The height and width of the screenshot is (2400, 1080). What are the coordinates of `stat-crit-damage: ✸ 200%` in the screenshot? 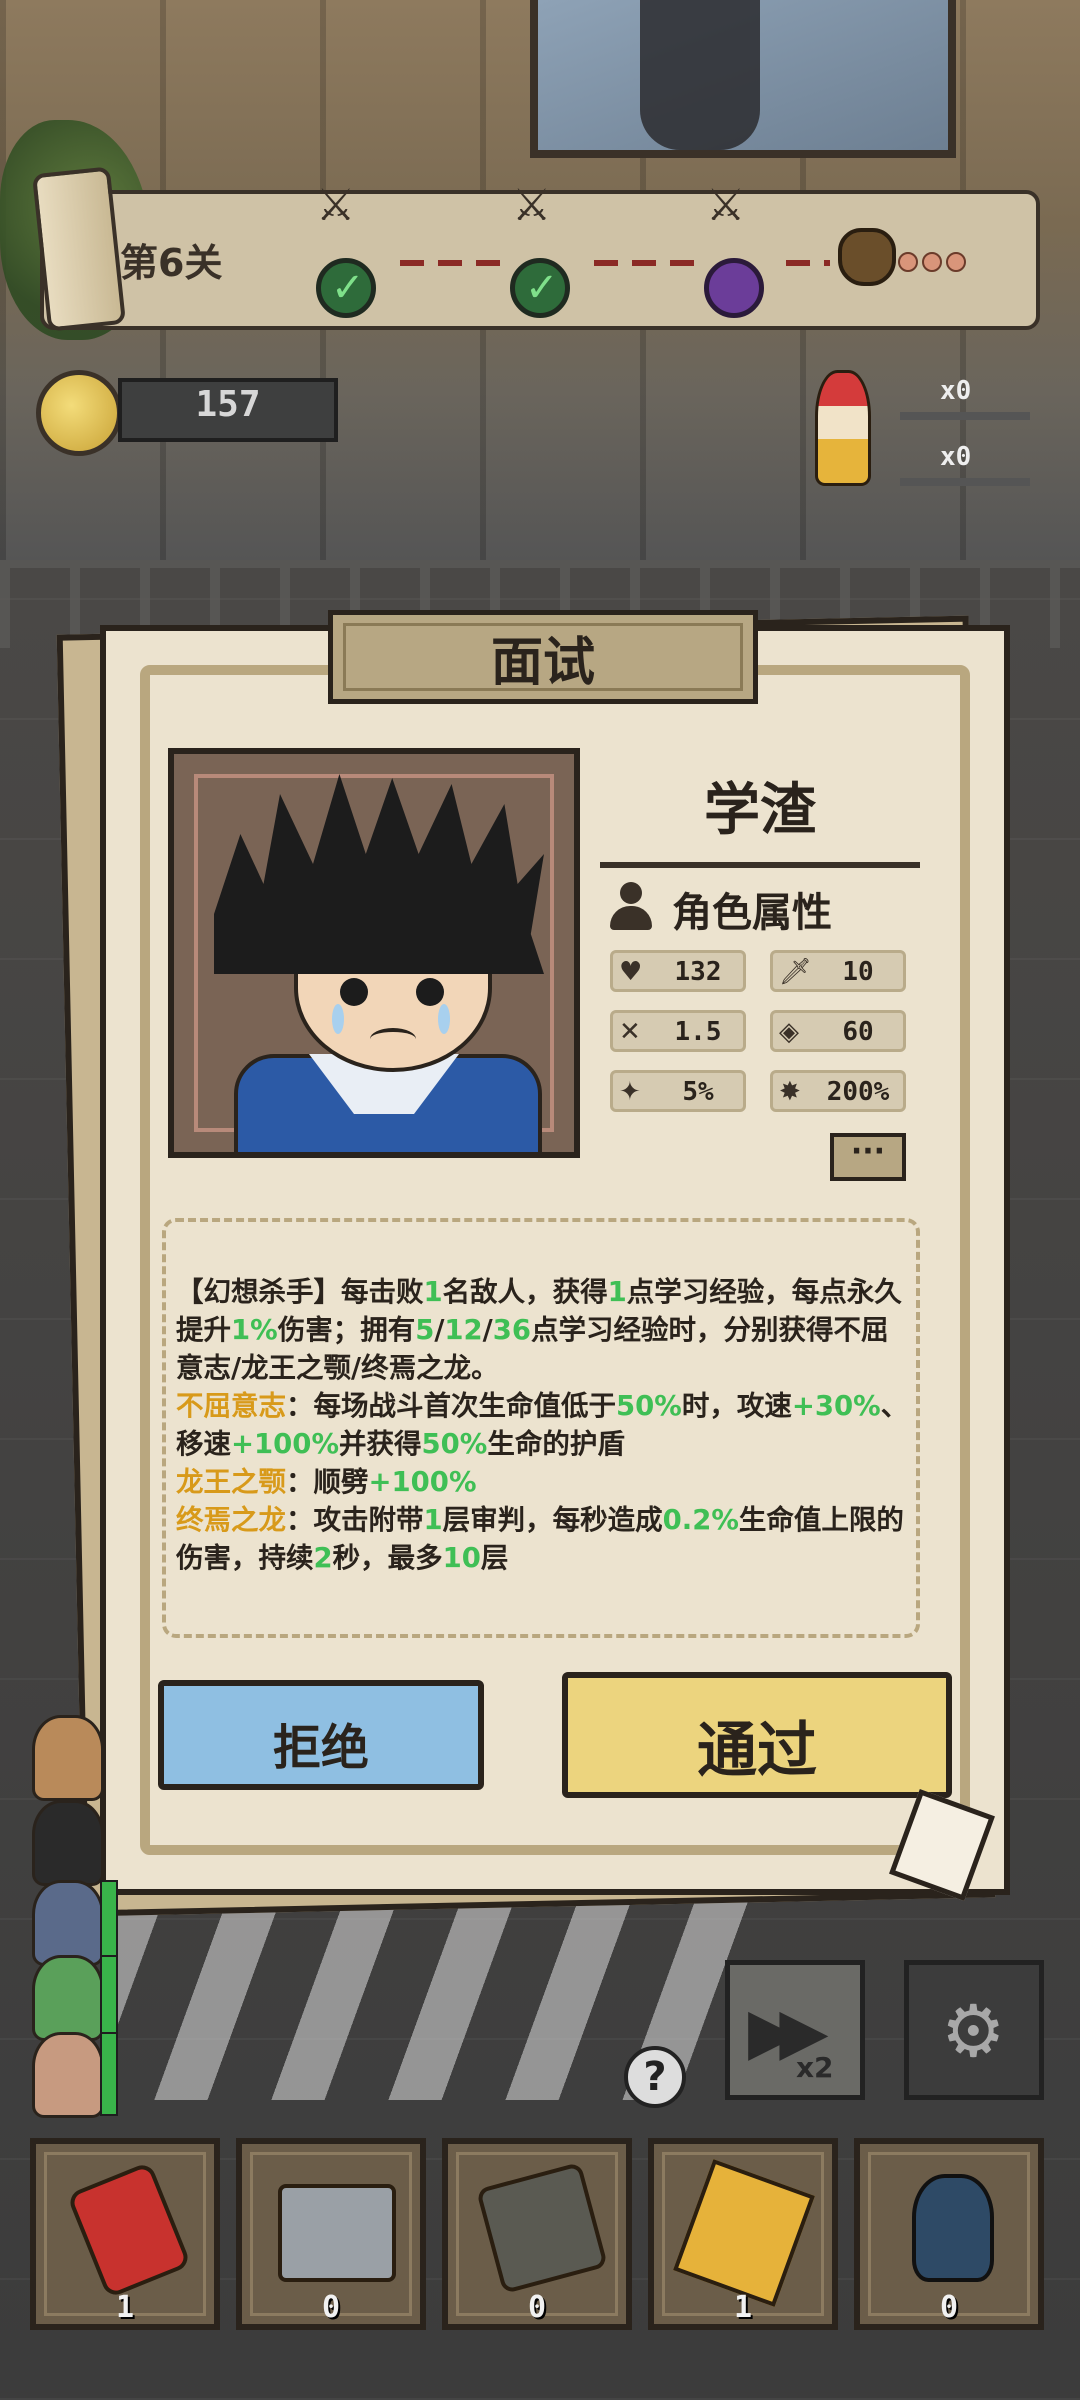 It's located at (838, 1091).